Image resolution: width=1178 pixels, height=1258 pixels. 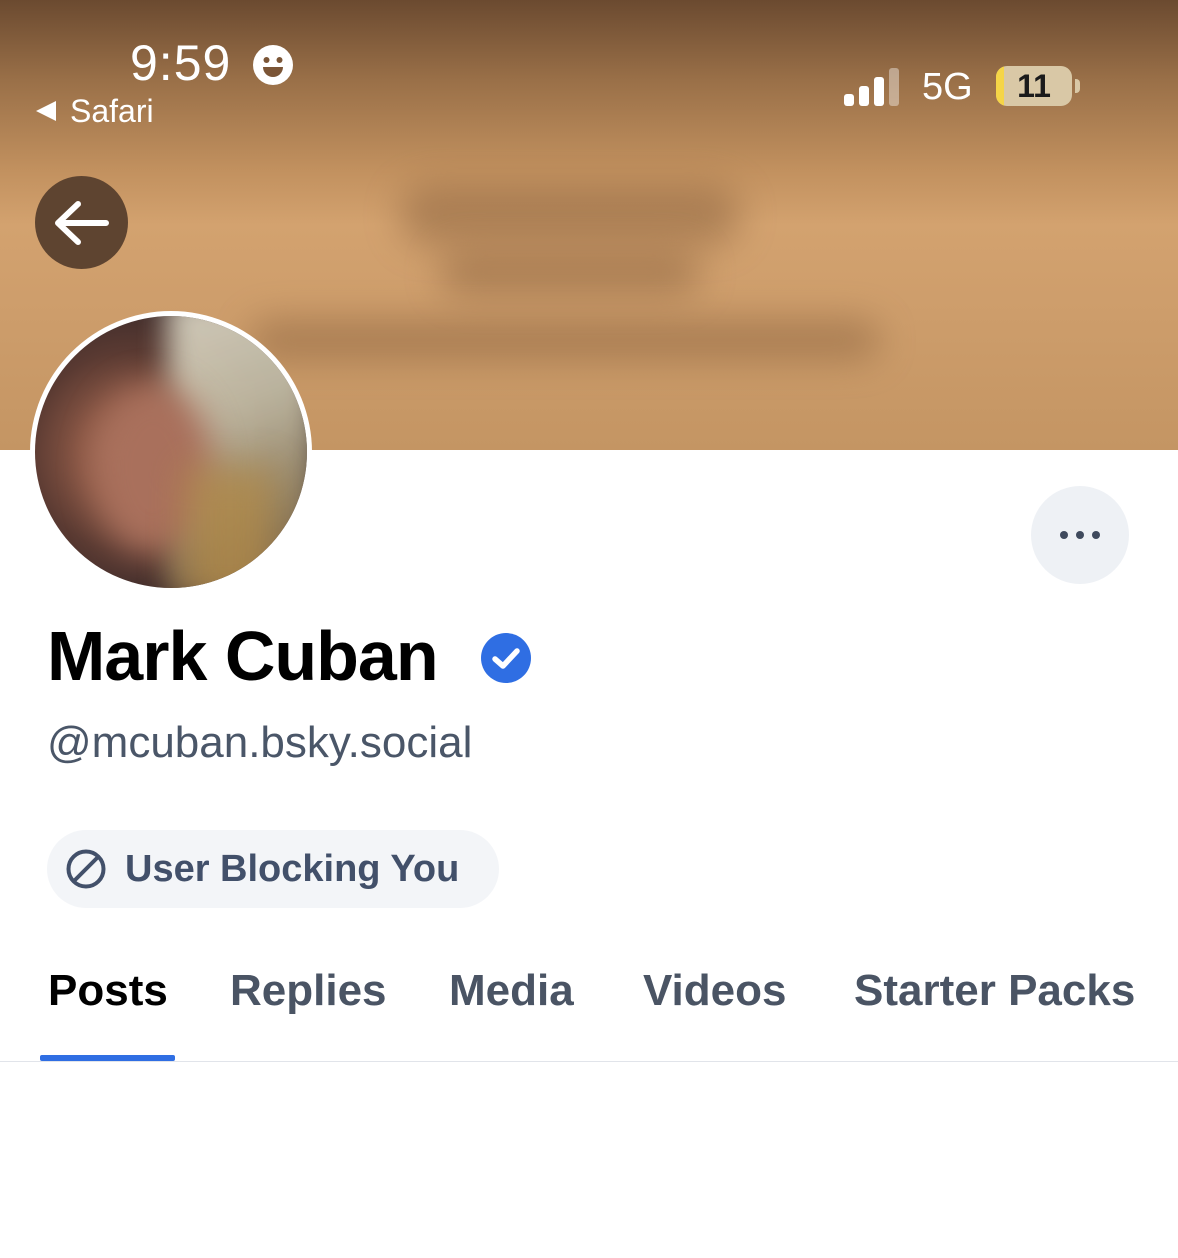 What do you see at coordinates (994, 991) in the screenshot?
I see `tab-starter-packs: Starter Packs` at bounding box center [994, 991].